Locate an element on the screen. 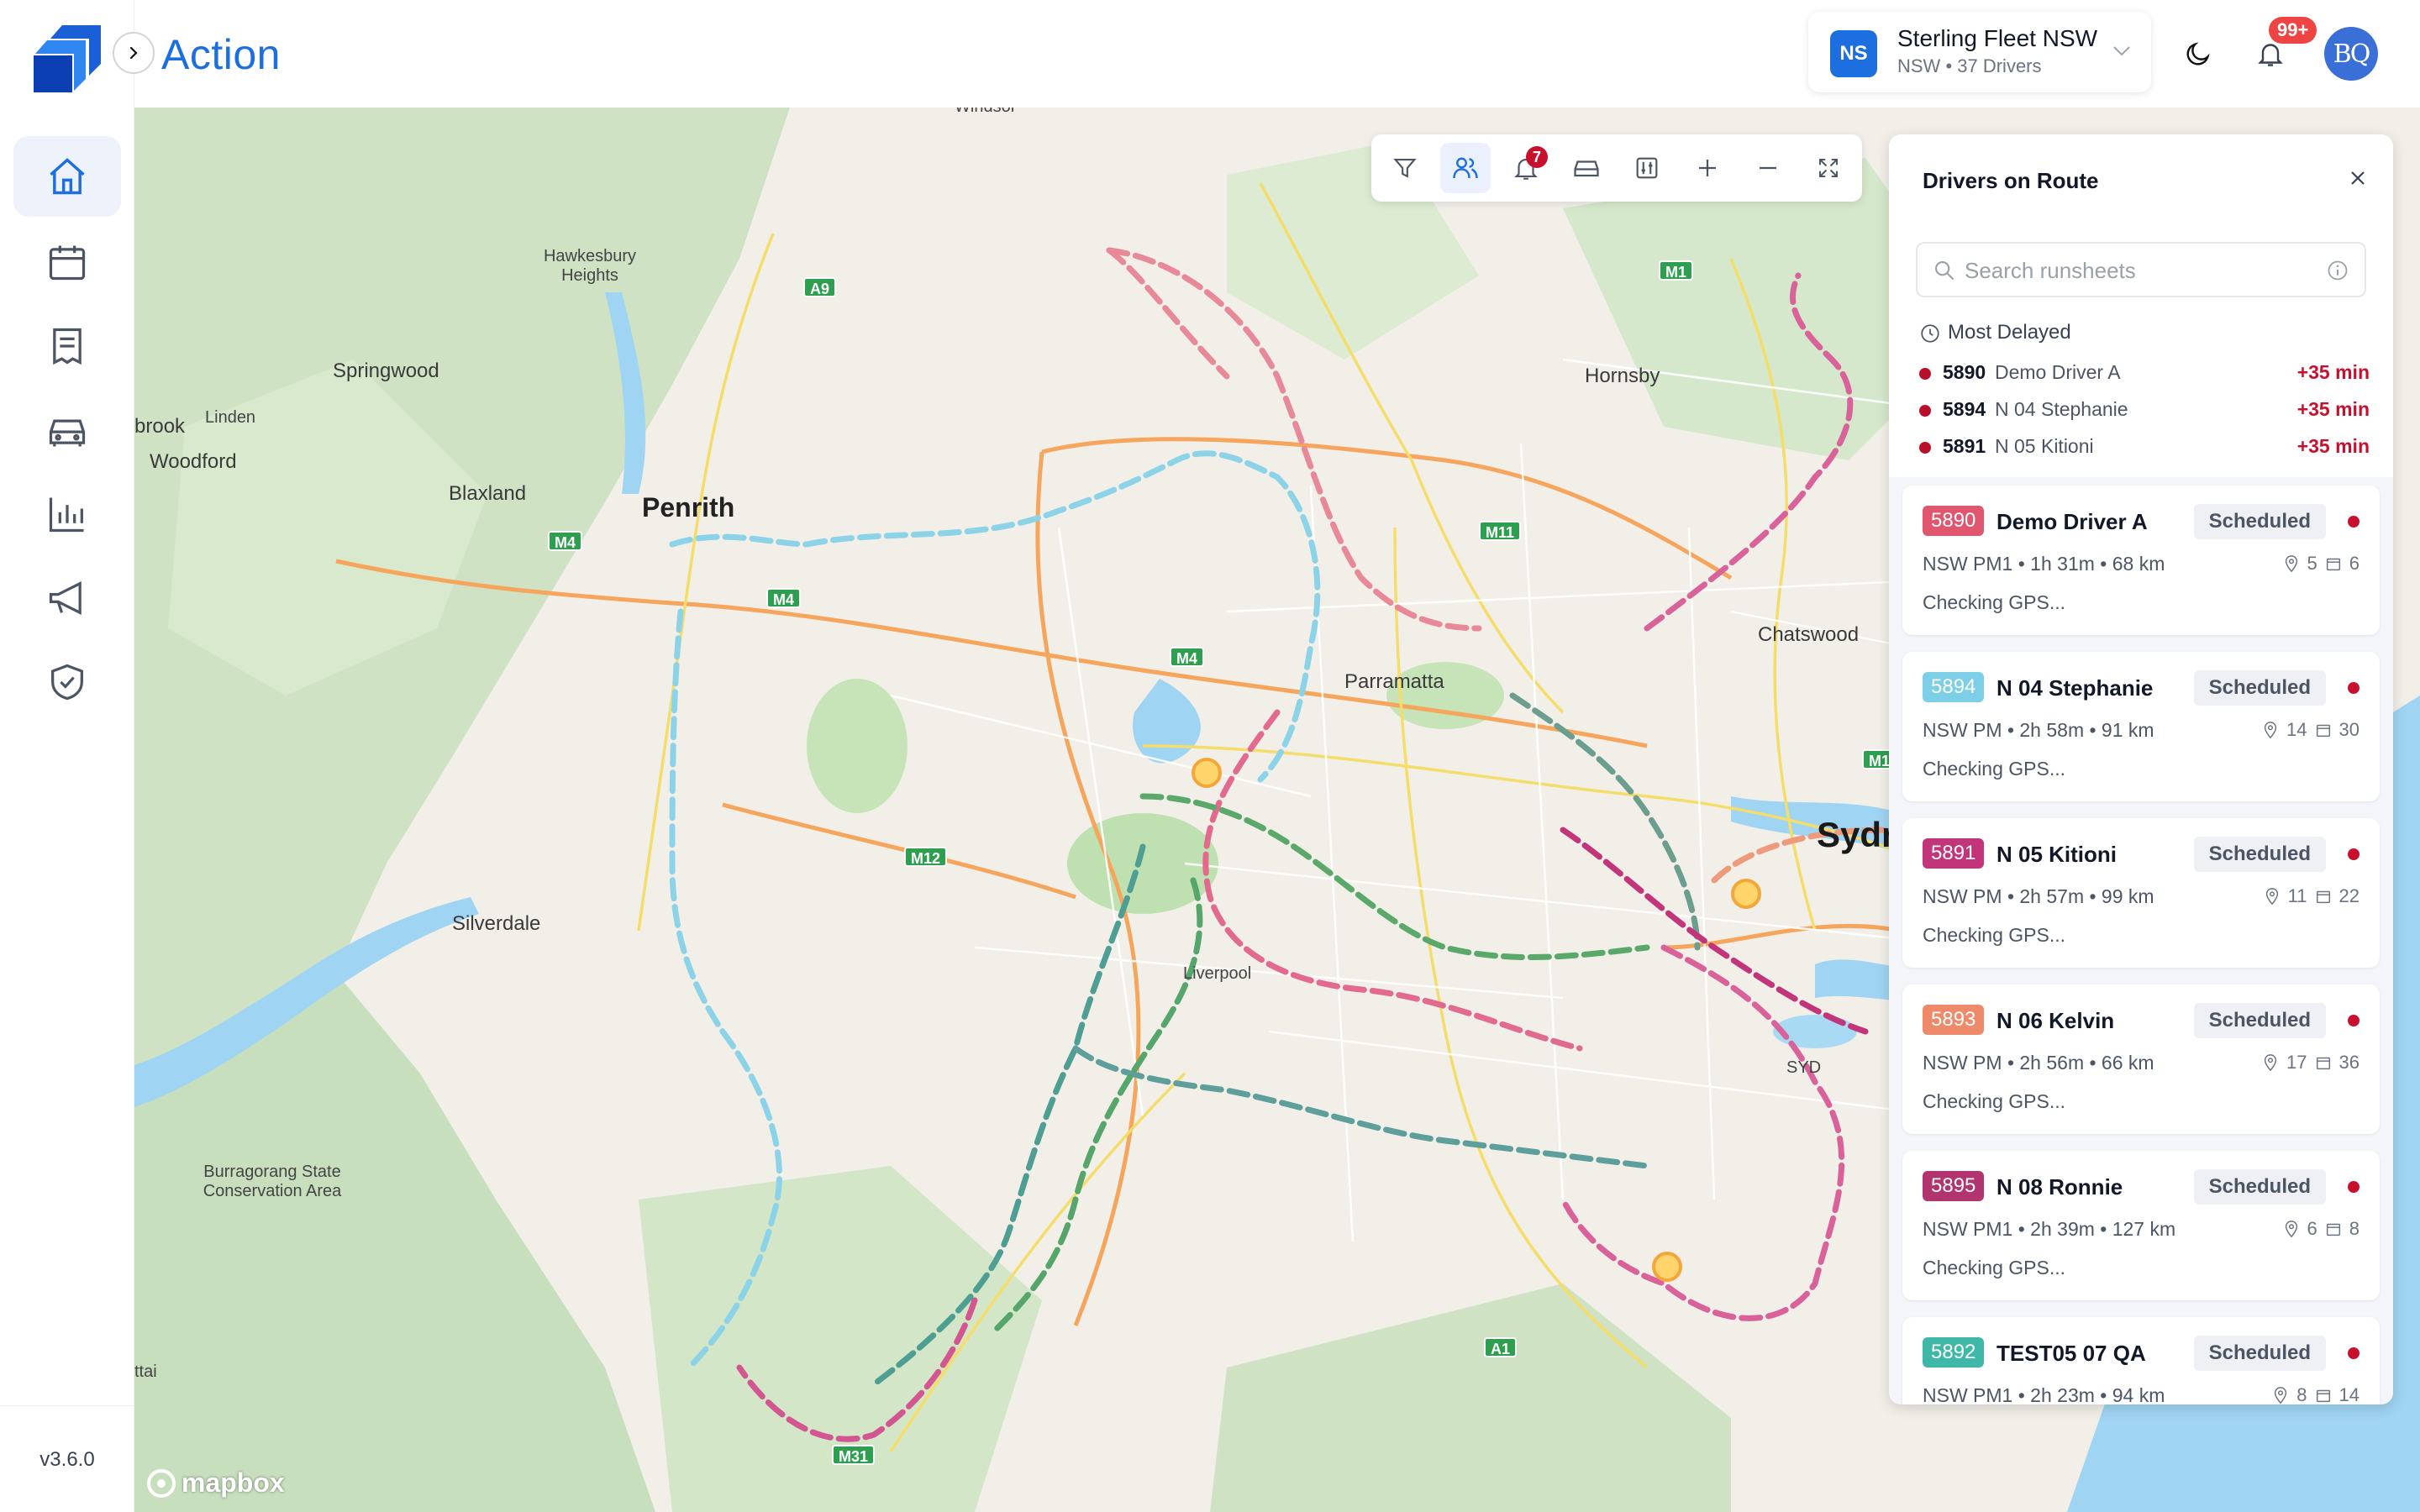 This screenshot has width=2420, height=1512. stops-count: 11 is located at coordinates (2297, 895).